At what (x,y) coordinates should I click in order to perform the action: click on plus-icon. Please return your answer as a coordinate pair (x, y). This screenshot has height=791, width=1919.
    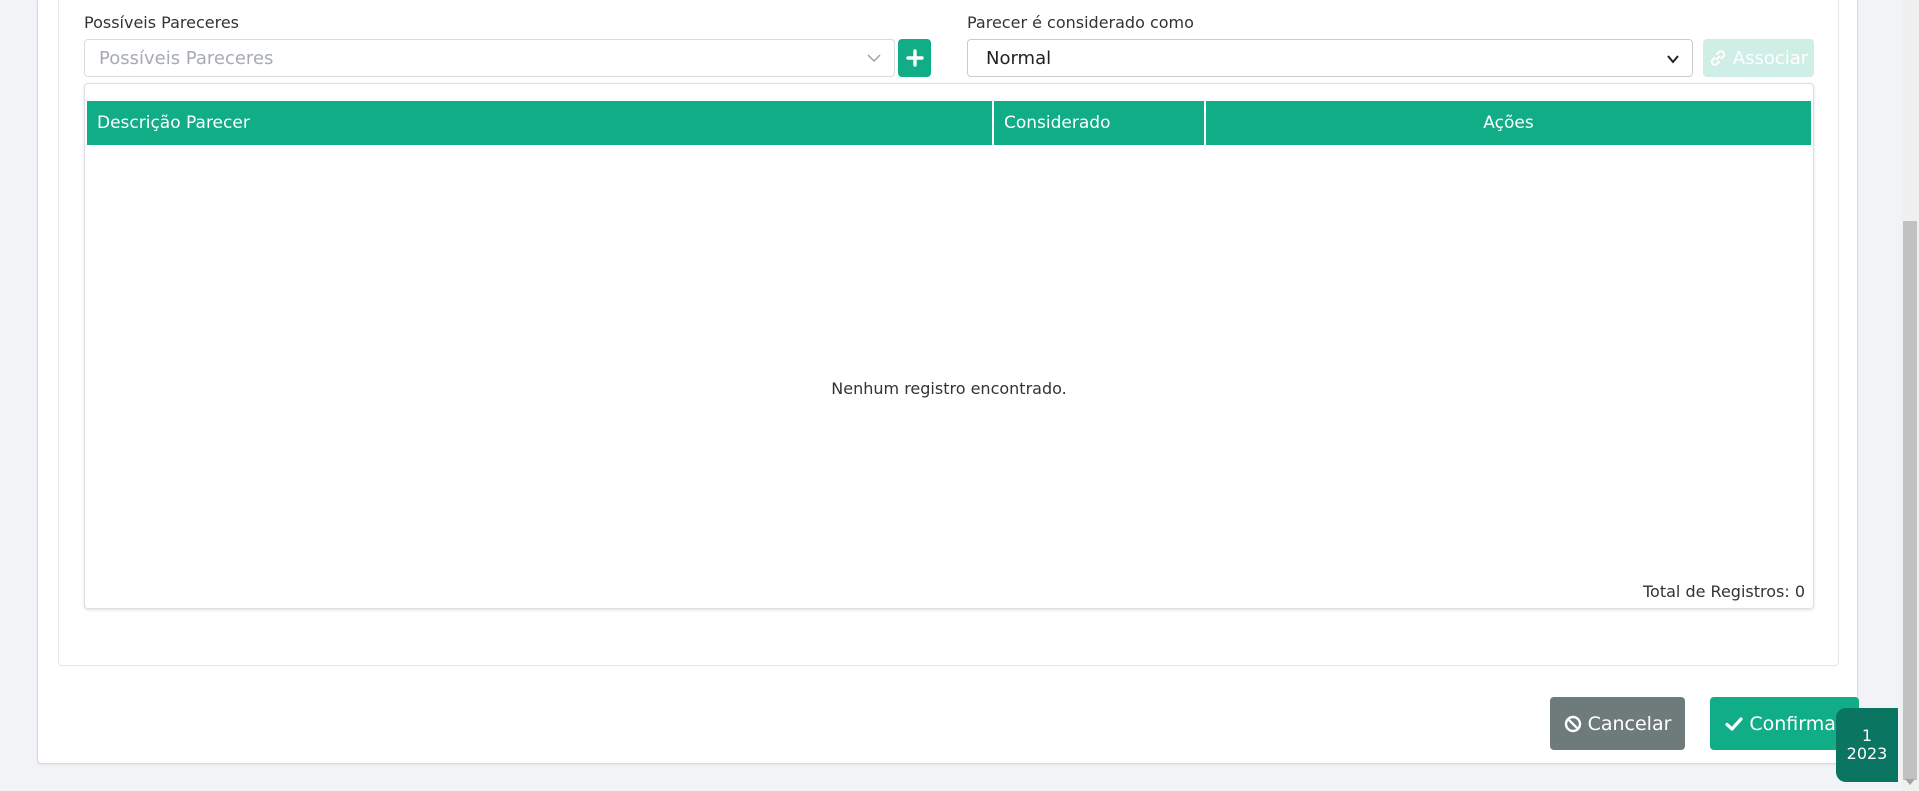
    Looking at the image, I should click on (914, 58).